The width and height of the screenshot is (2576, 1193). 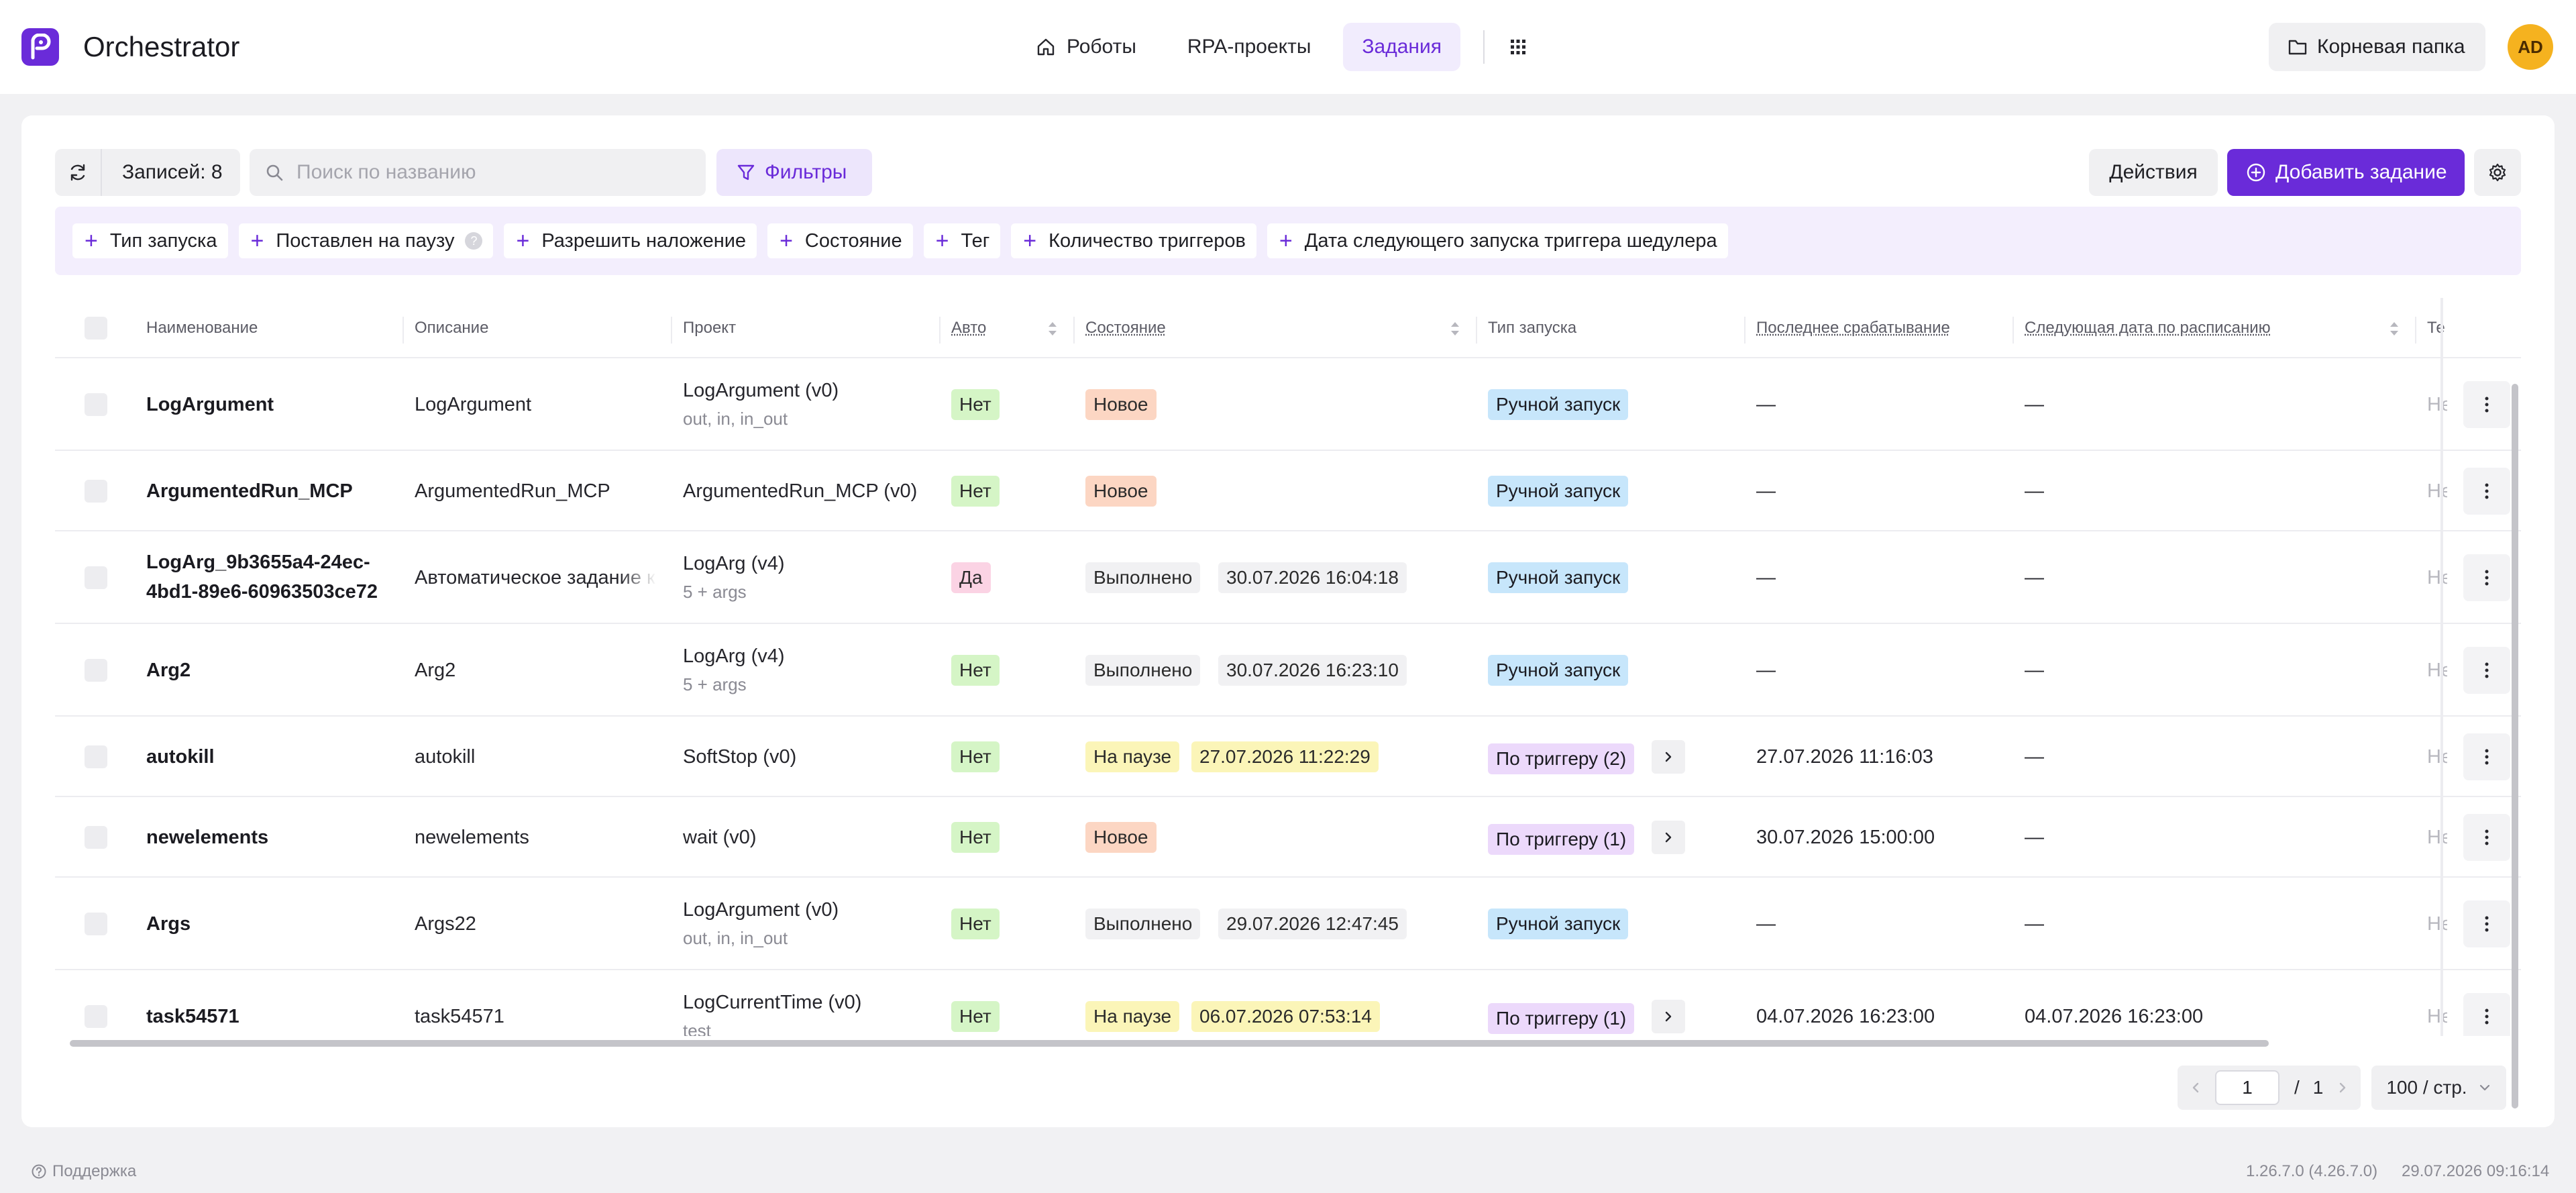 I want to click on support-link: Поддержка, so click(x=83, y=1171).